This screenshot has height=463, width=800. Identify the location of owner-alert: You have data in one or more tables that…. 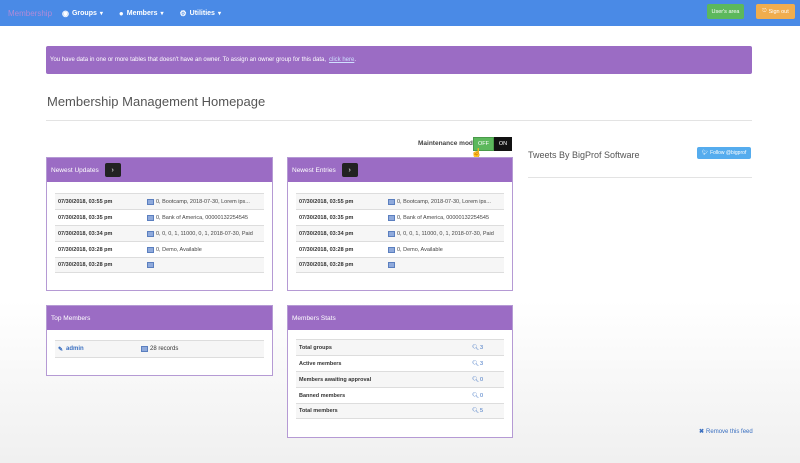
(399, 60).